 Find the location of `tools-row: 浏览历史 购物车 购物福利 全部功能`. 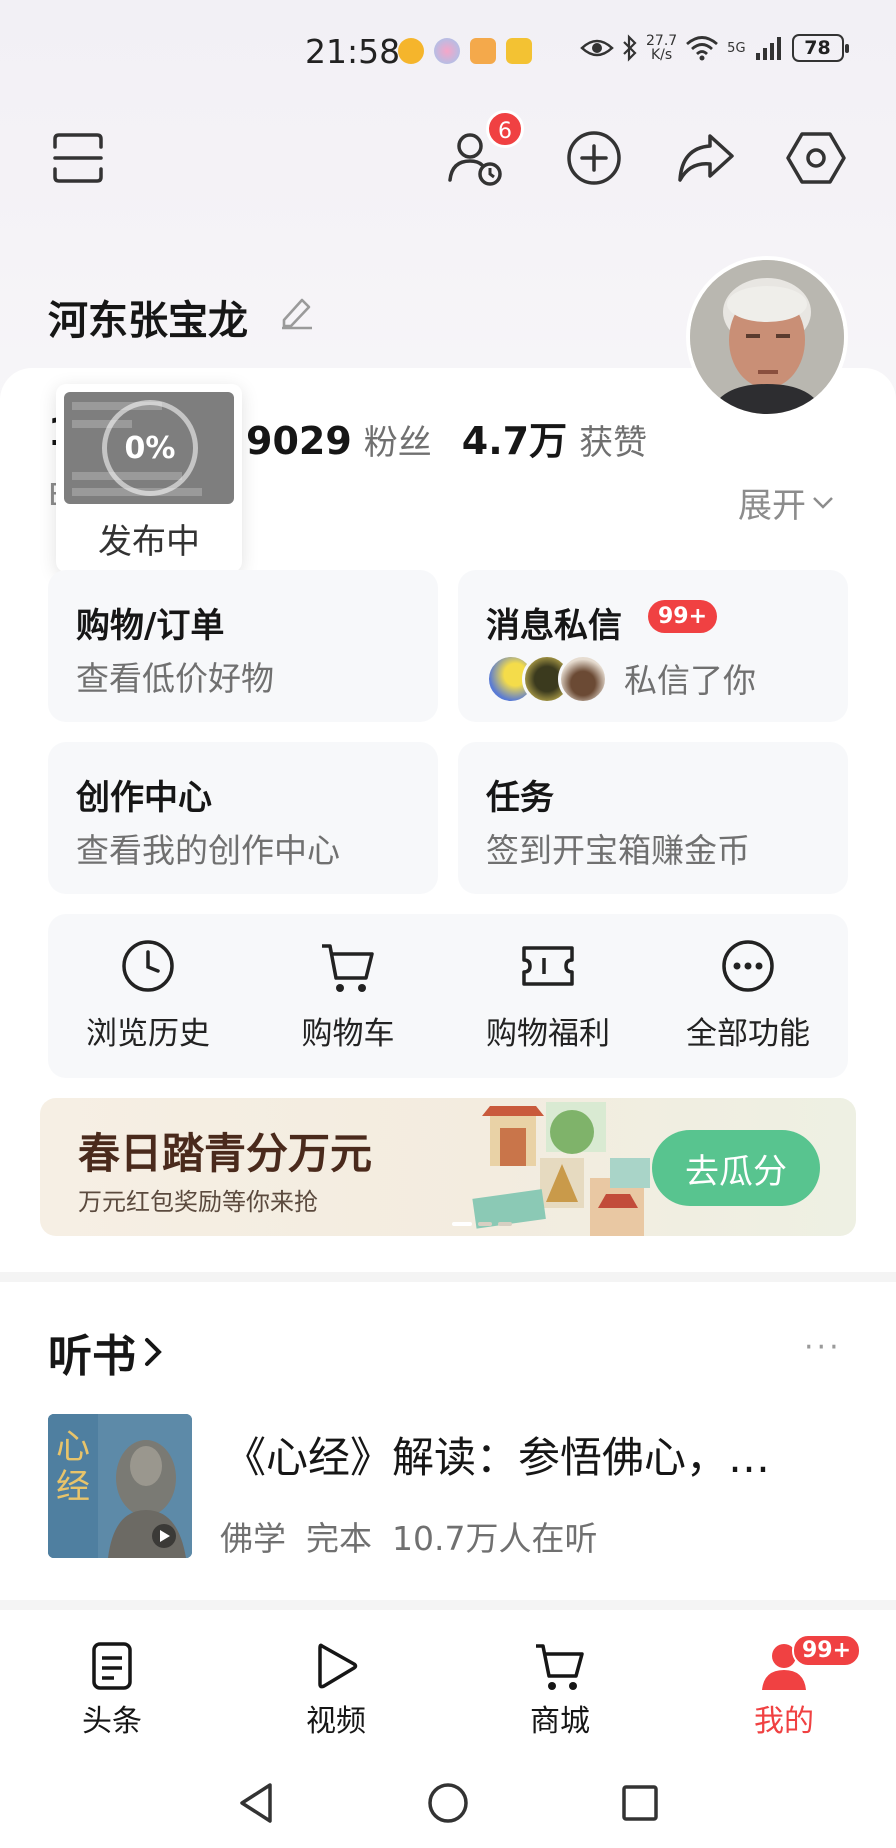

tools-row: 浏览历史 购物车 购物福利 全部功能 is located at coordinates (448, 996).